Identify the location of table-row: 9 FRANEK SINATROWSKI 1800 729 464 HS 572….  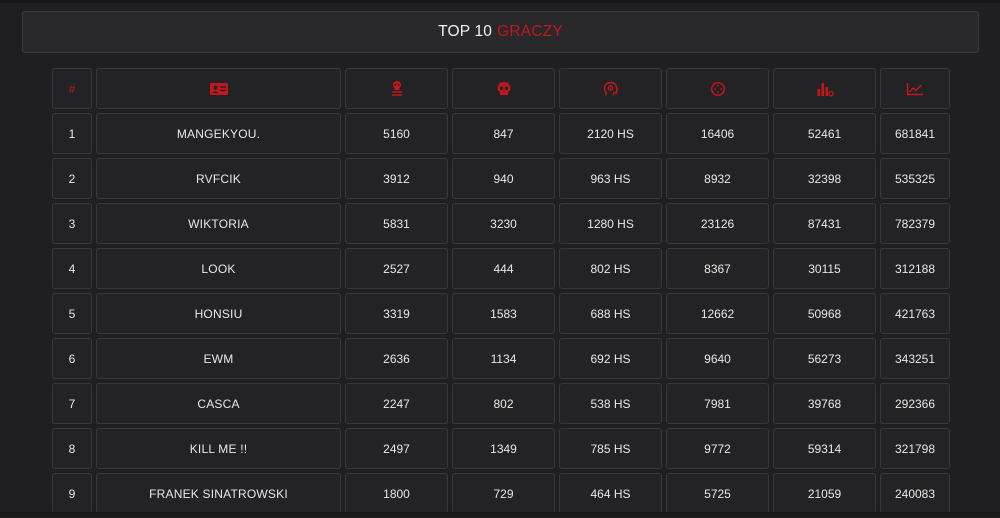
(501, 493).